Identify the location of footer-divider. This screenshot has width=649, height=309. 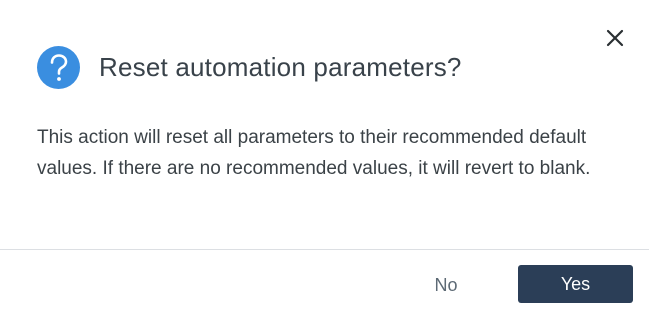
(324, 249).